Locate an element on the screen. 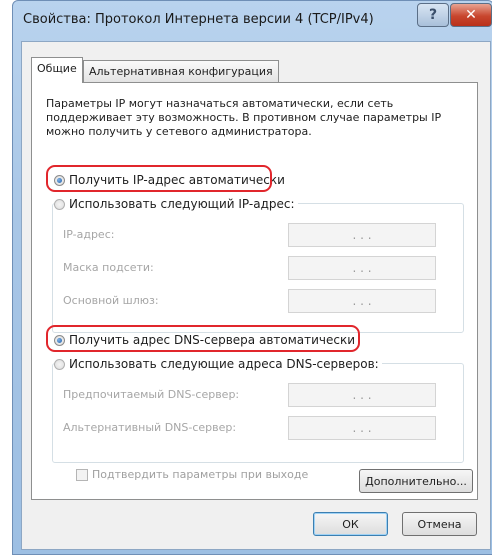 The width and height of the screenshot is (492, 555). ok-button: ОК is located at coordinates (350, 524).